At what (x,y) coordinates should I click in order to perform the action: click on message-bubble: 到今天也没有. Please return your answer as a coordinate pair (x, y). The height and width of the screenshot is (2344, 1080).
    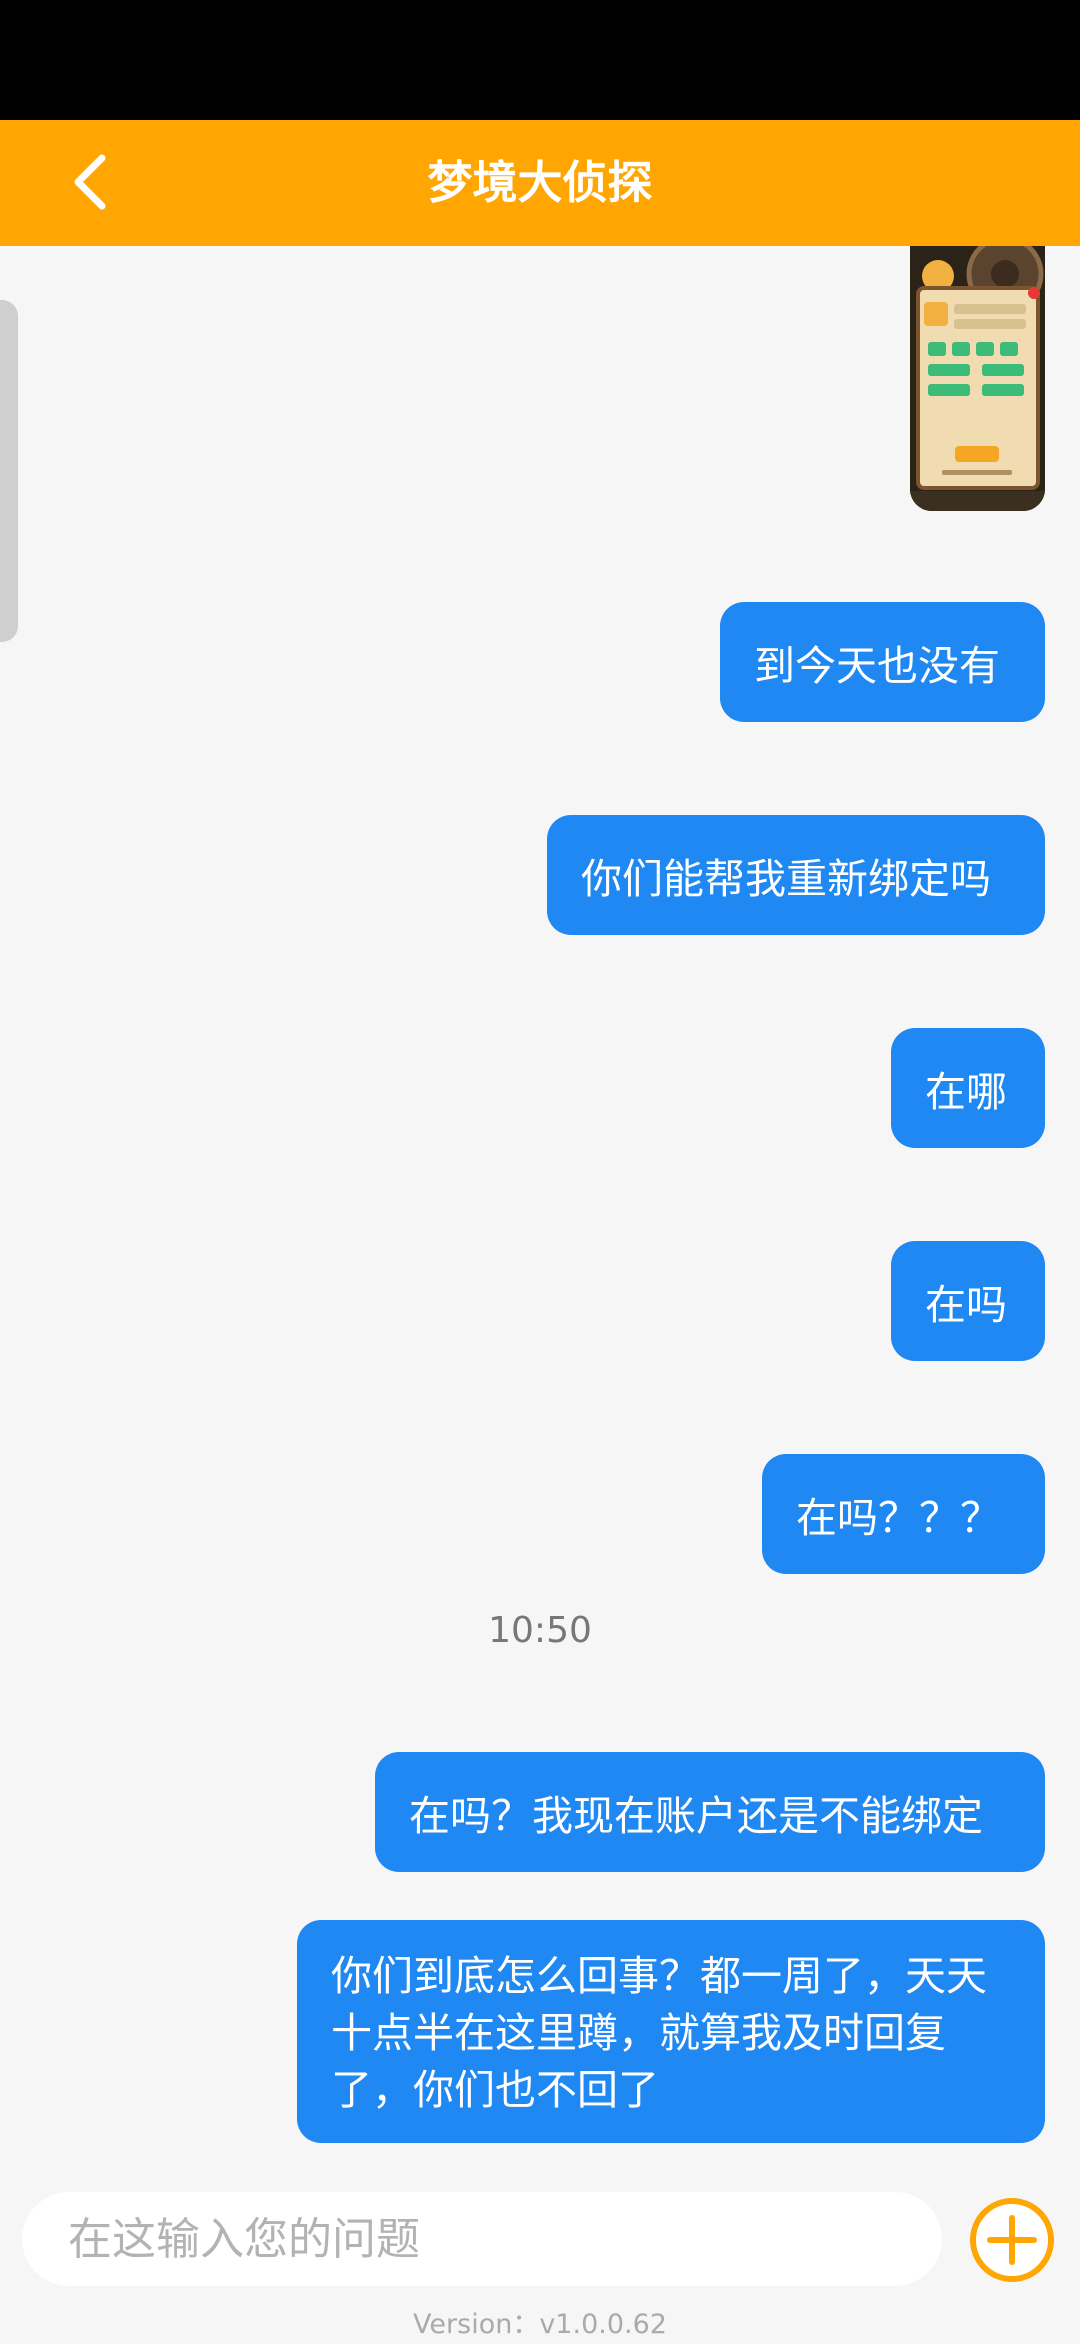
    Looking at the image, I should click on (882, 662).